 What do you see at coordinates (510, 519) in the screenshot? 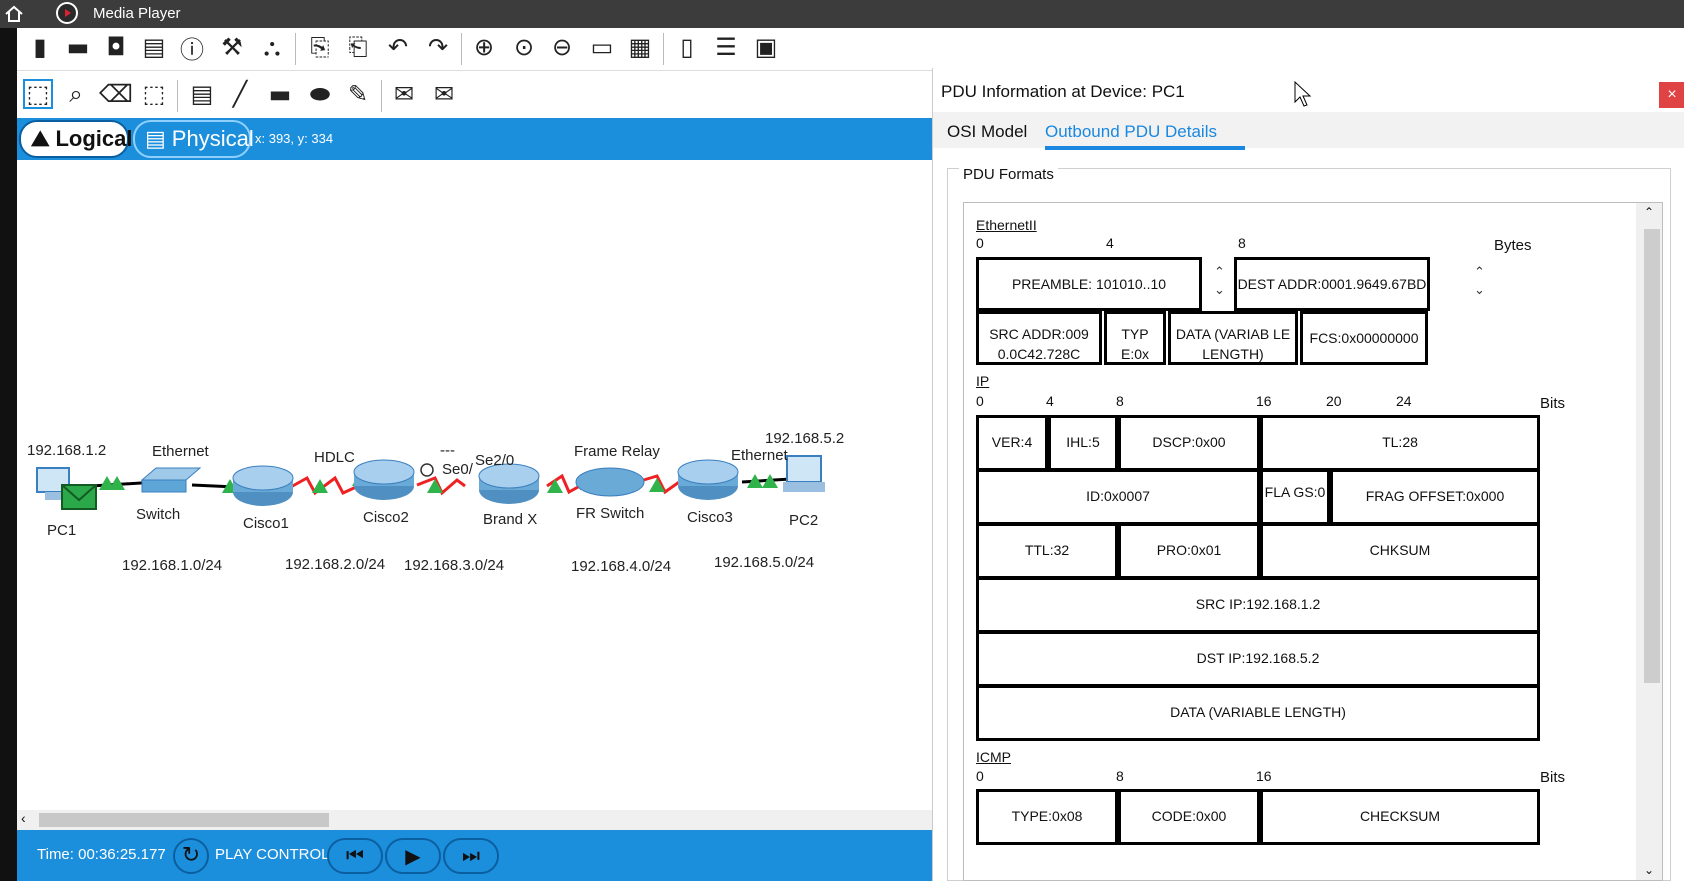
I see `brandx-label: Brand X` at bounding box center [510, 519].